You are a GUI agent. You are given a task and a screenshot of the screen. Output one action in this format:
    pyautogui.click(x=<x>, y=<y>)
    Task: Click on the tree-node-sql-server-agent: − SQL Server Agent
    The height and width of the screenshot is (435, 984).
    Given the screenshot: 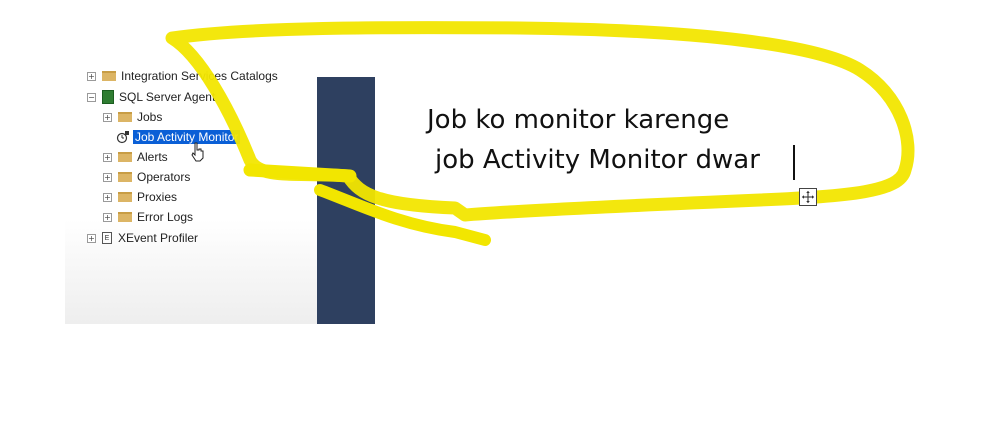 What is the action you would take?
    pyautogui.click(x=151, y=97)
    